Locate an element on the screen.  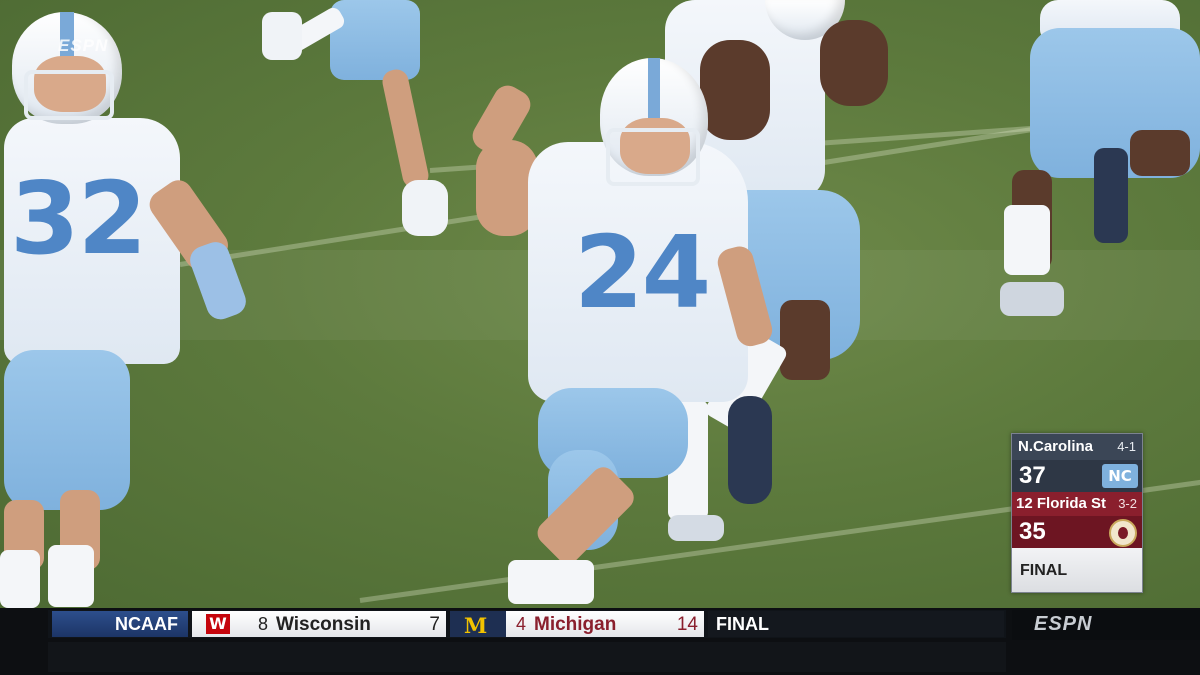
away-name: Wisconsin is located at coordinates (323, 624).